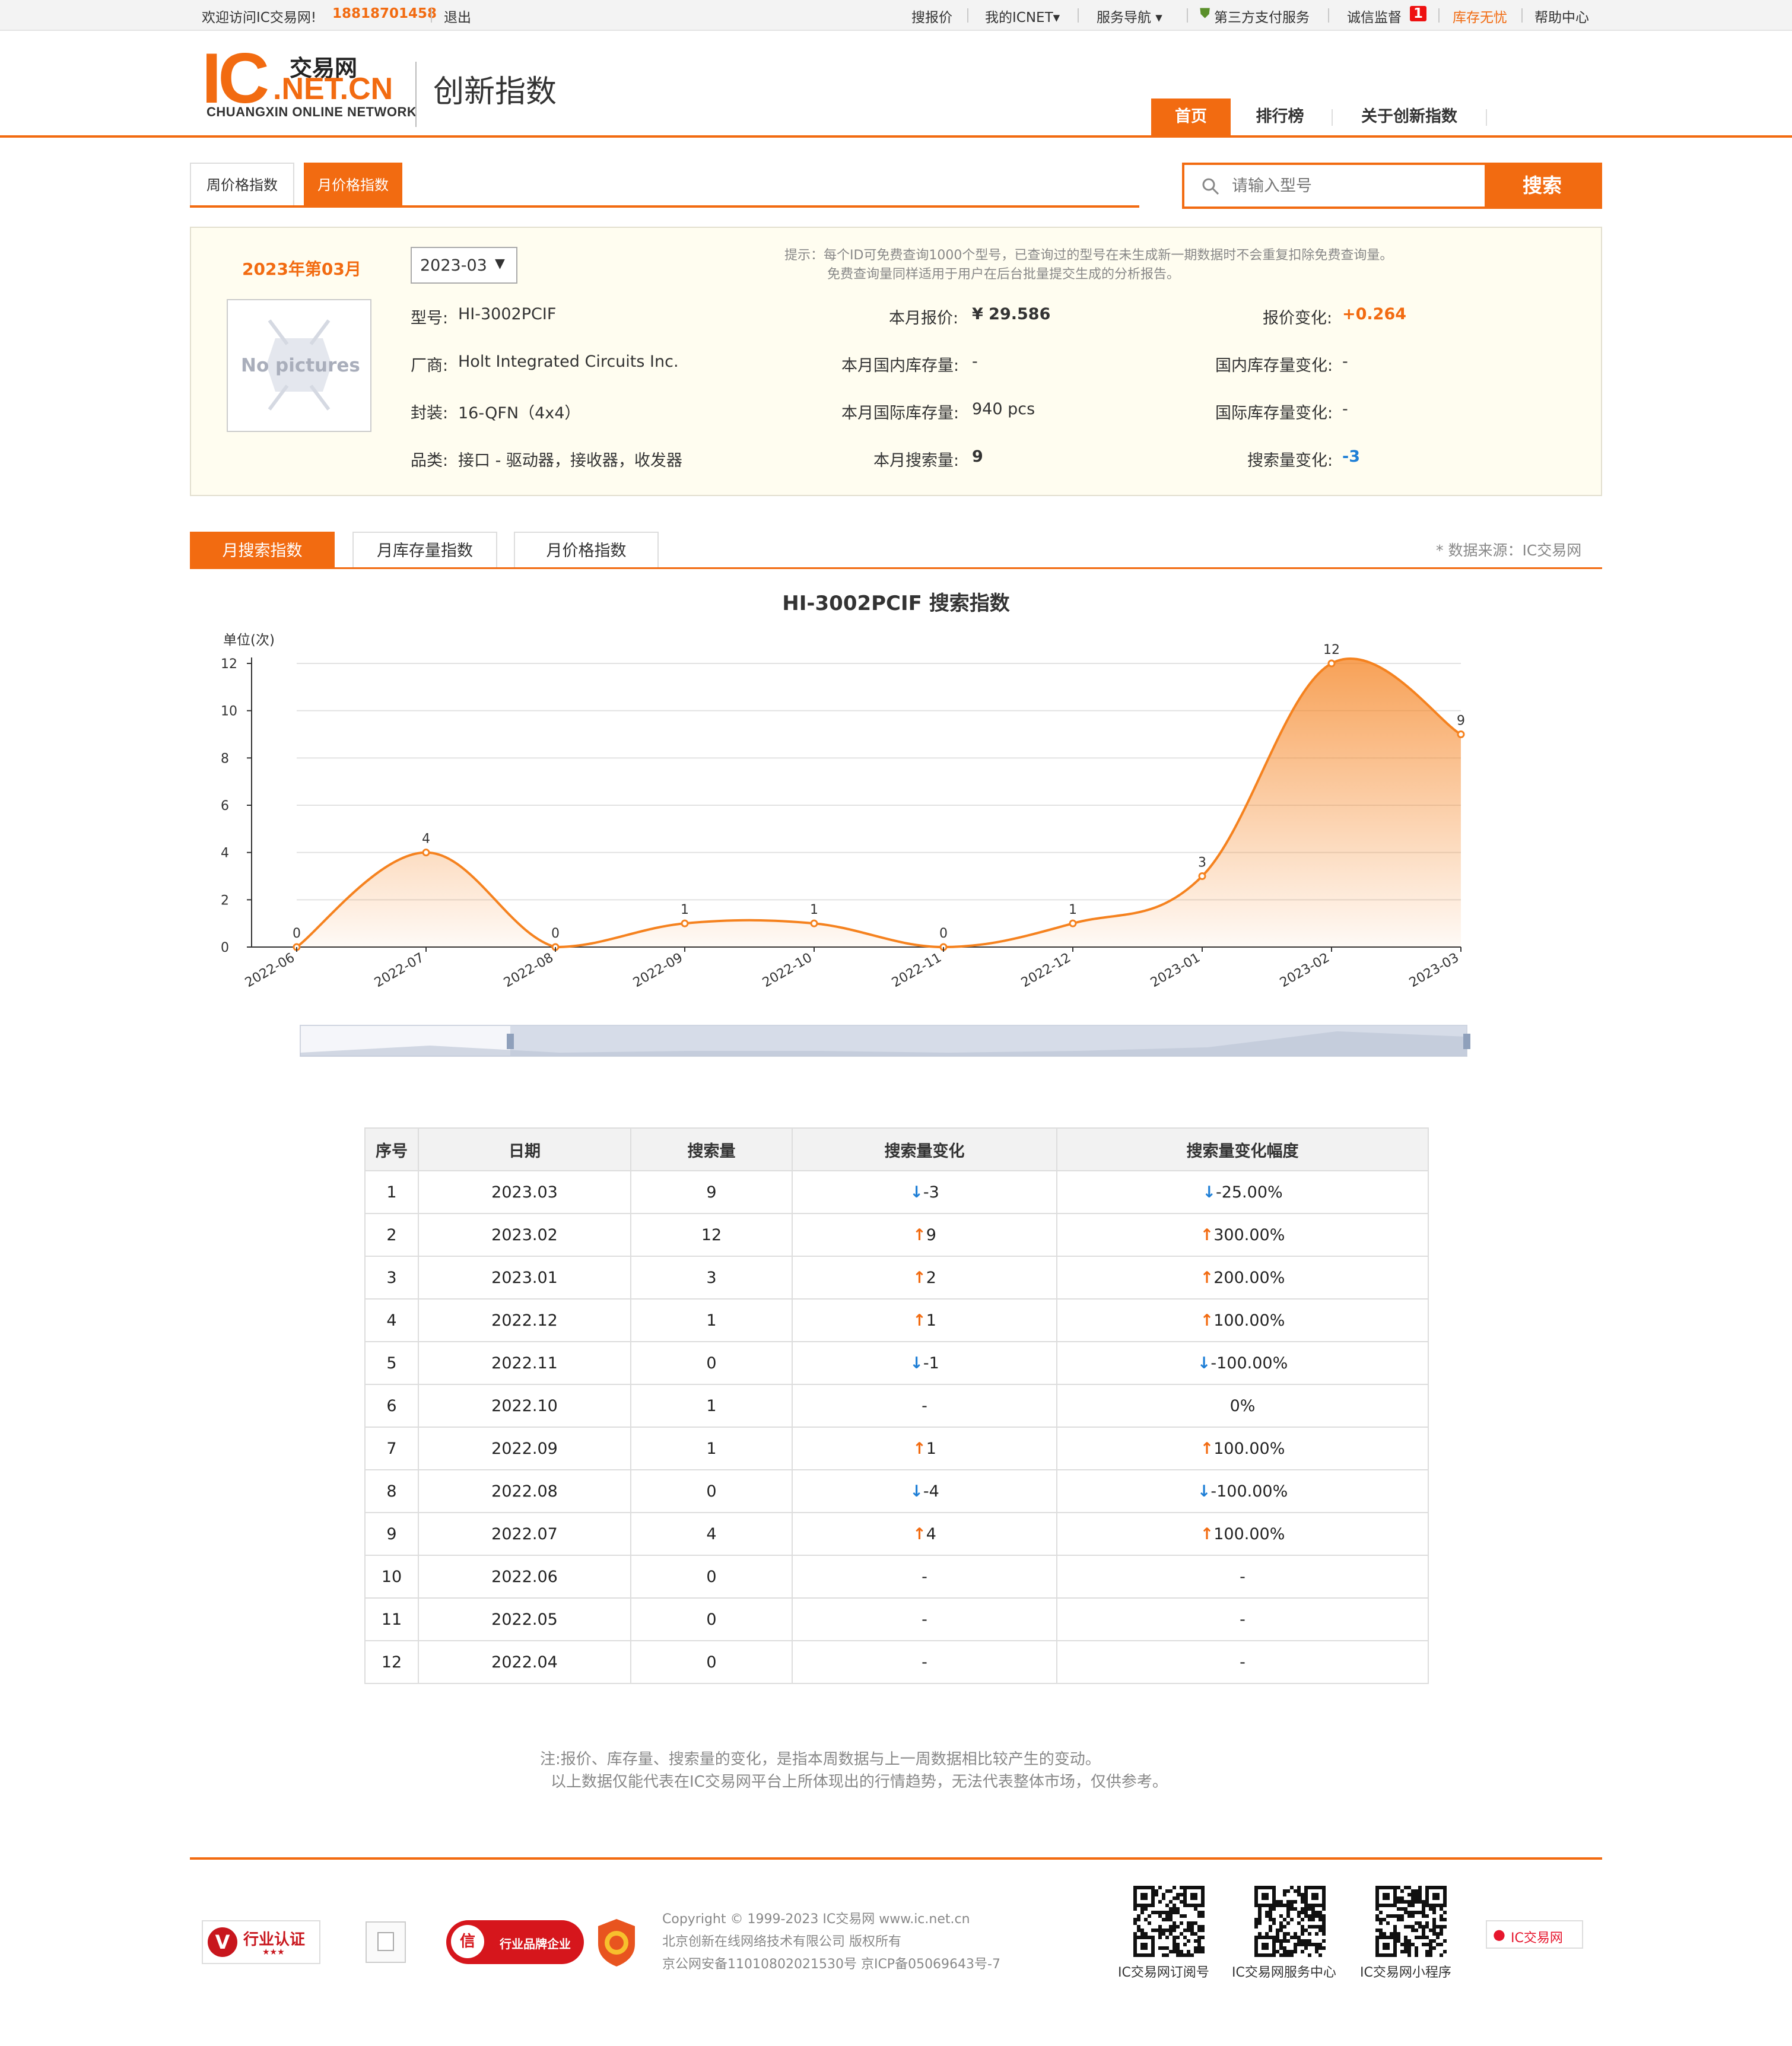  Describe the element at coordinates (1046, 971) in the screenshot. I see `x-tick-label: 2022-12` at that location.